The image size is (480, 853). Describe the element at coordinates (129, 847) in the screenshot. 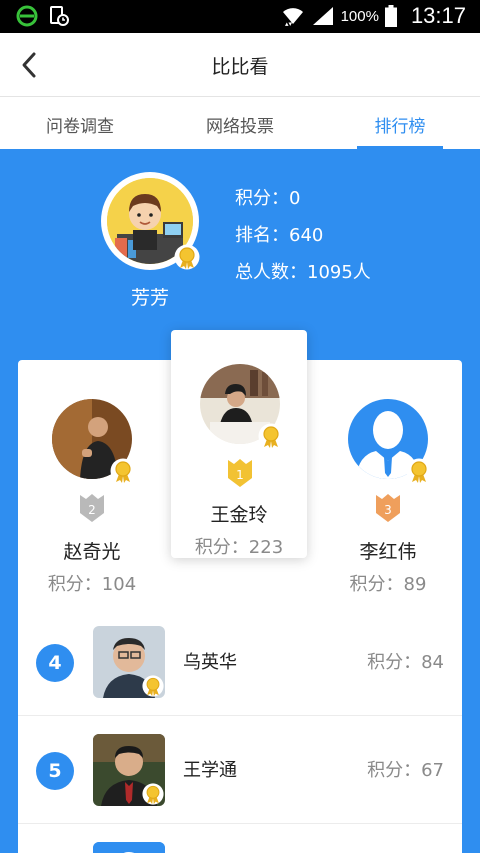

I see `row-avatar` at that location.